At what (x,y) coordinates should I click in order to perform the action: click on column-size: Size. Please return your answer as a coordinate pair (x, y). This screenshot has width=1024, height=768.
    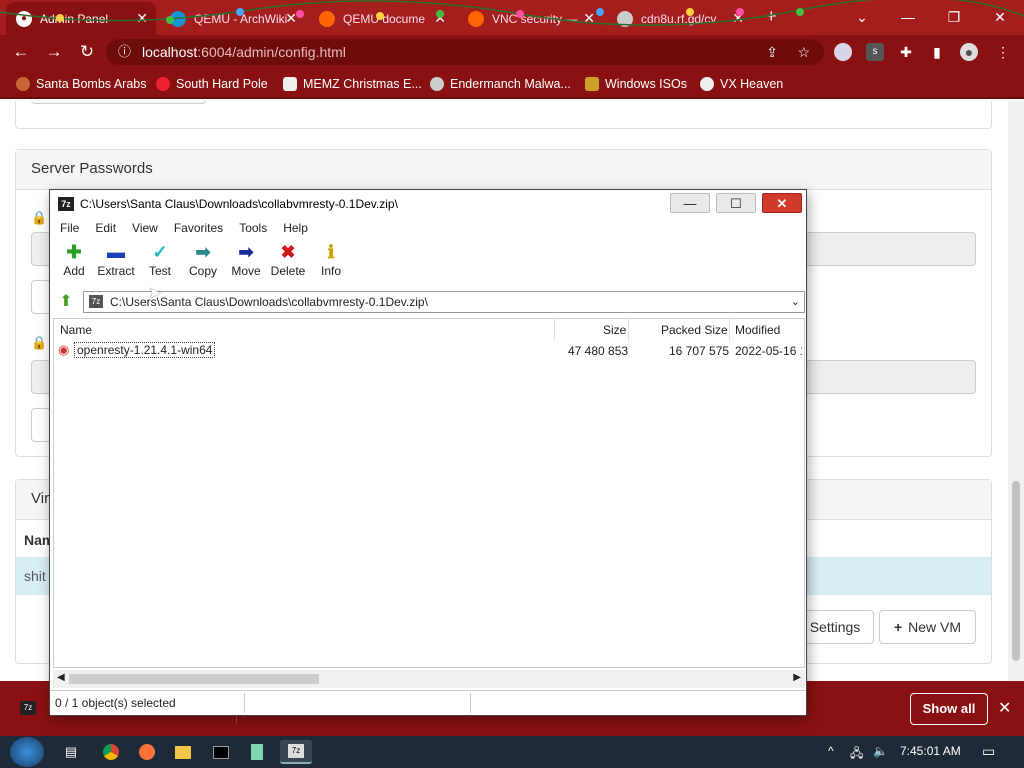
    Looking at the image, I should click on (614, 330).